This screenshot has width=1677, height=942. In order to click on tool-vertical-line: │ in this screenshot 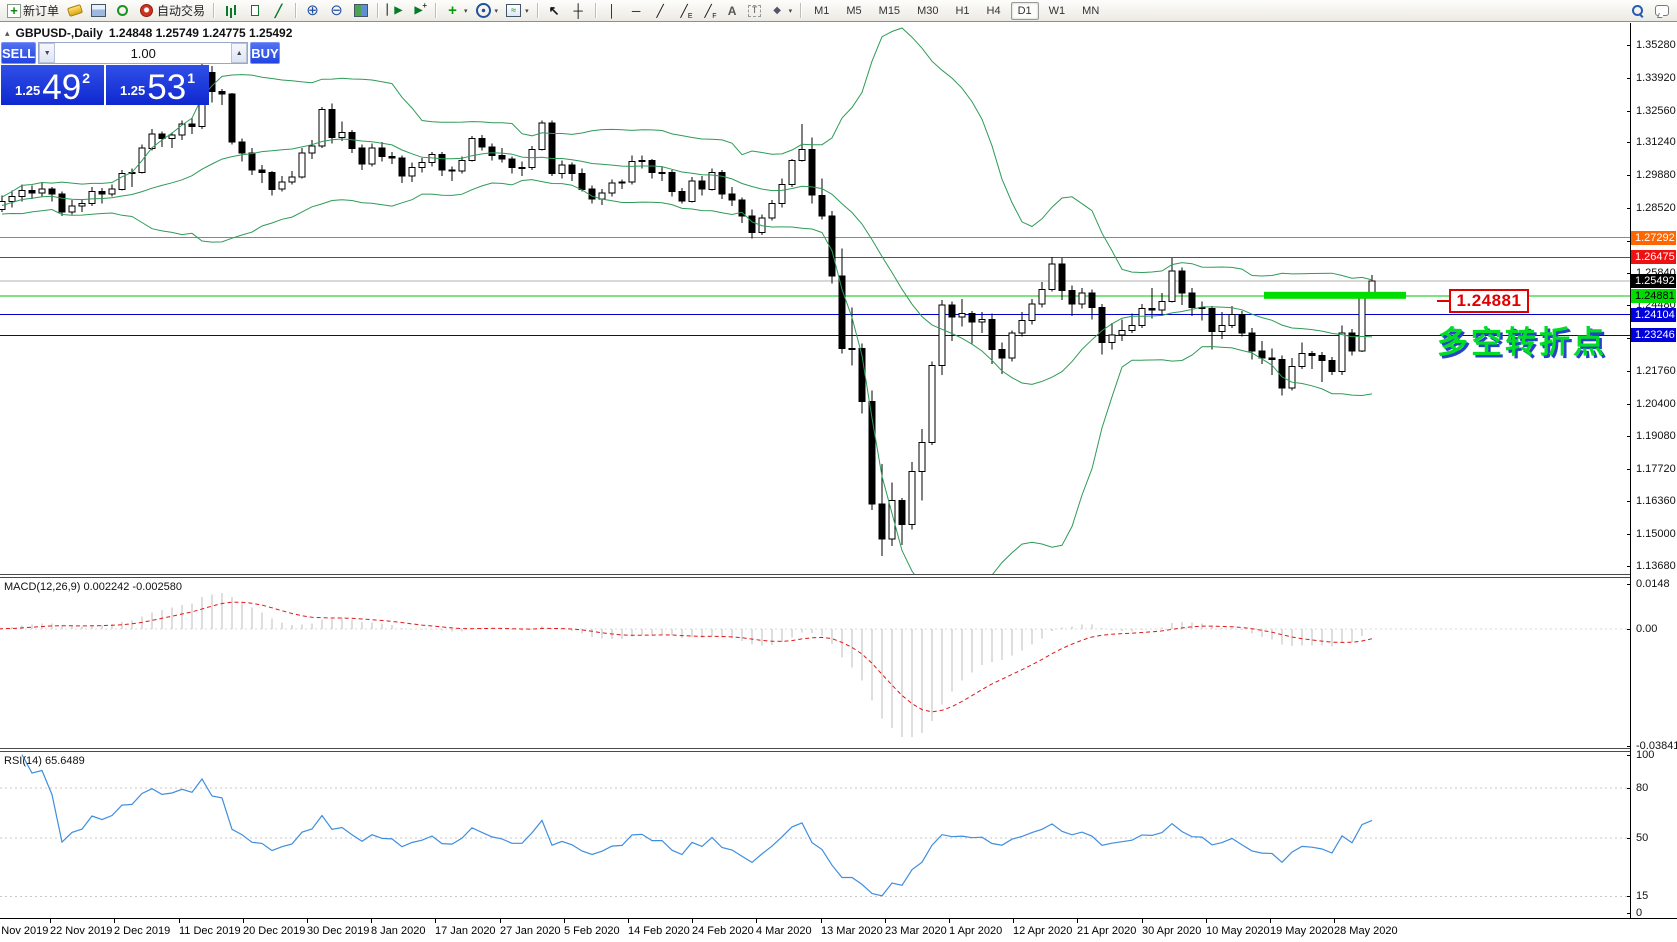, I will do `click(612, 11)`.